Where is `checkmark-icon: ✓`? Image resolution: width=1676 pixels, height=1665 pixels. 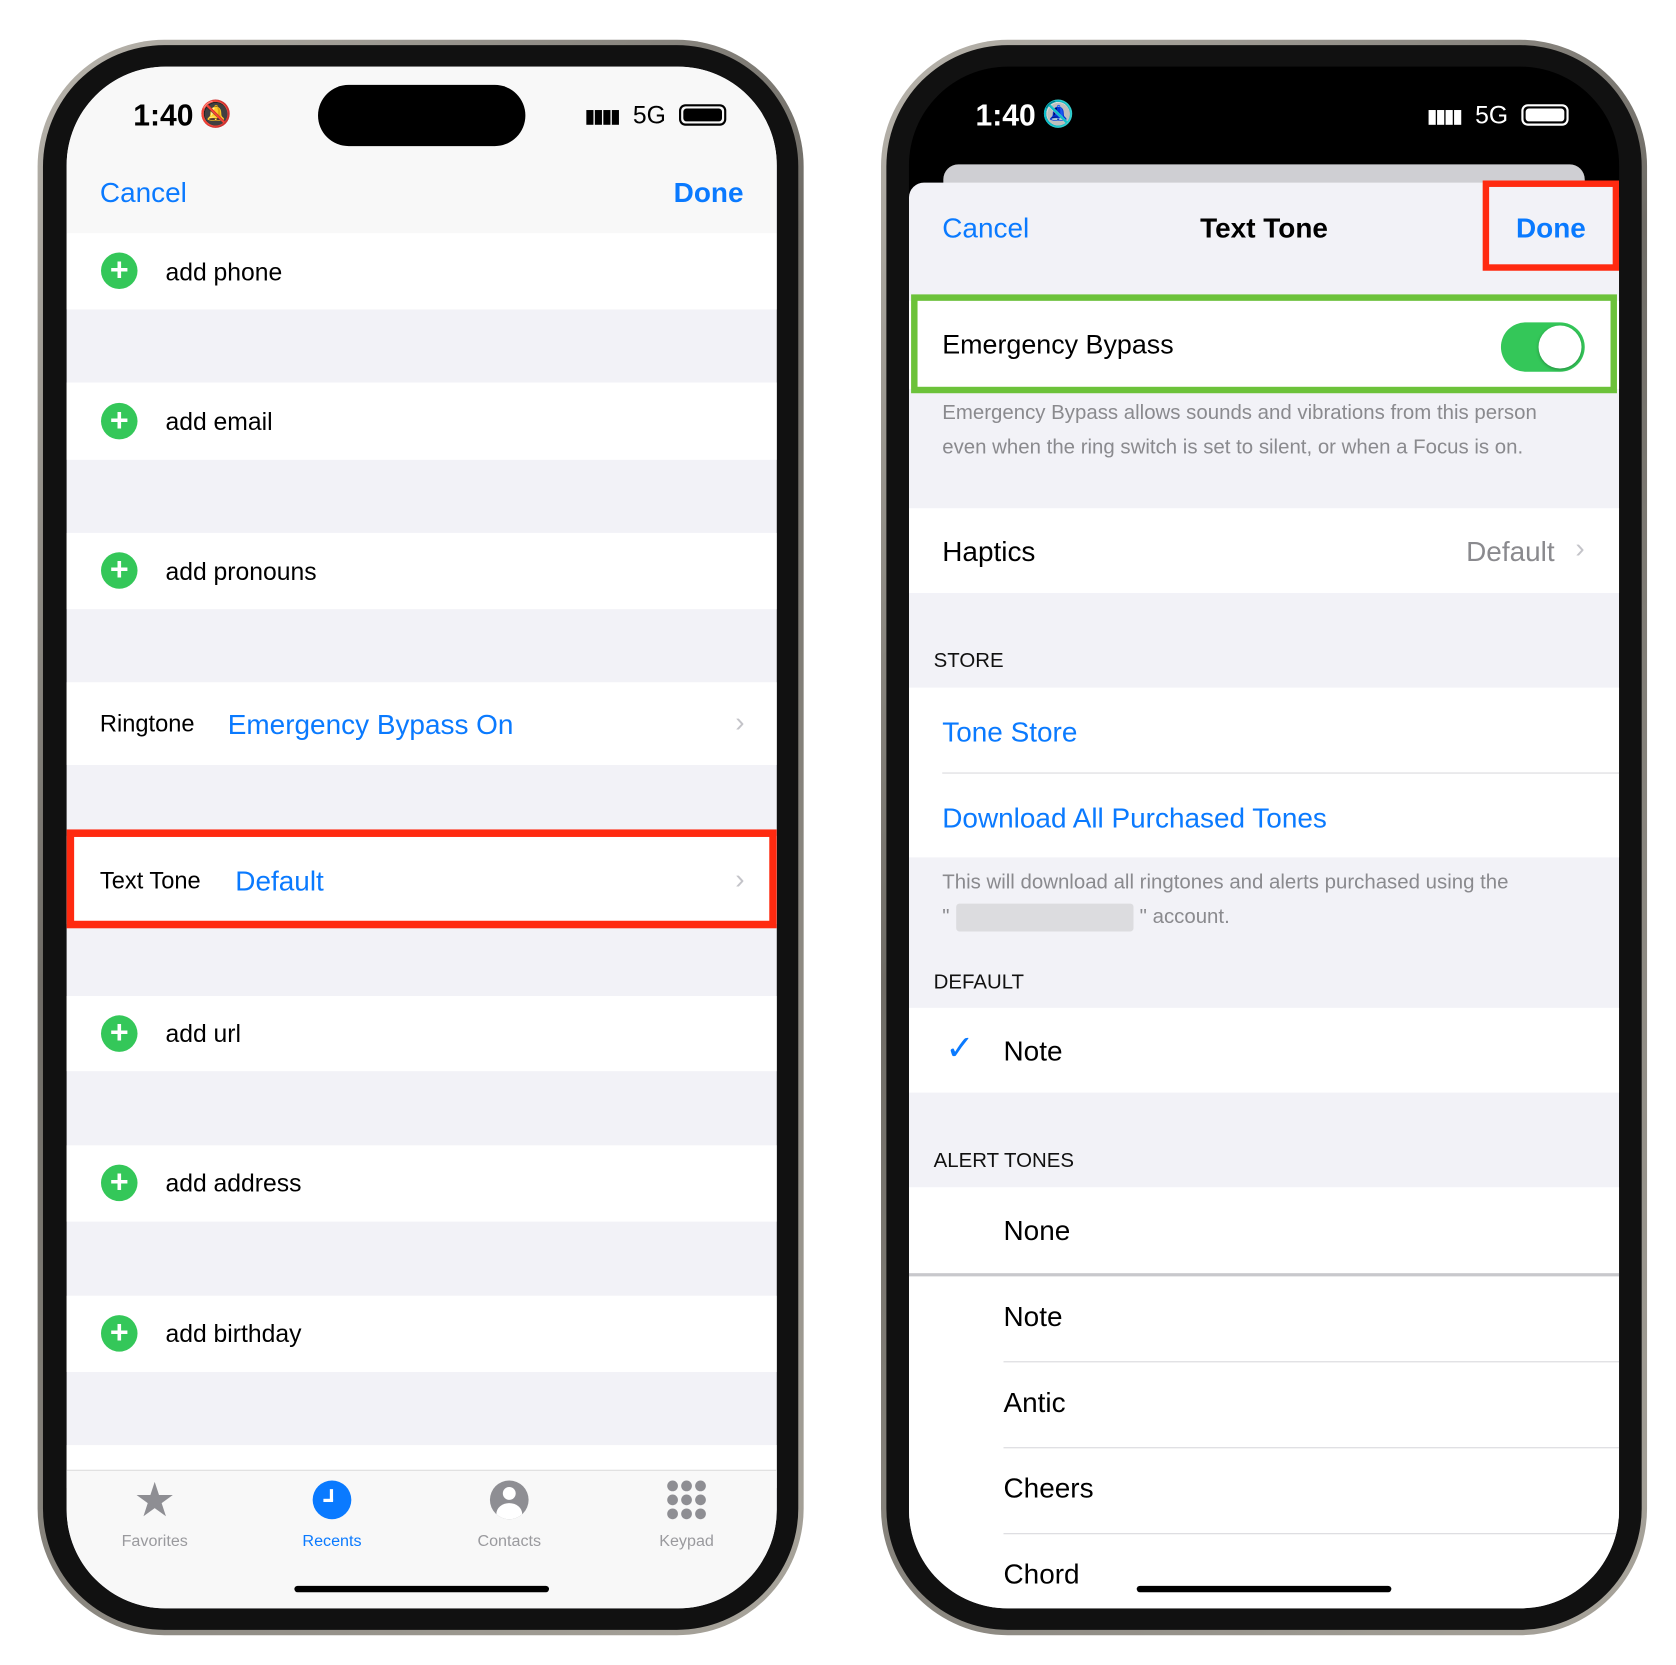 checkmark-icon: ✓ is located at coordinates (960, 1047).